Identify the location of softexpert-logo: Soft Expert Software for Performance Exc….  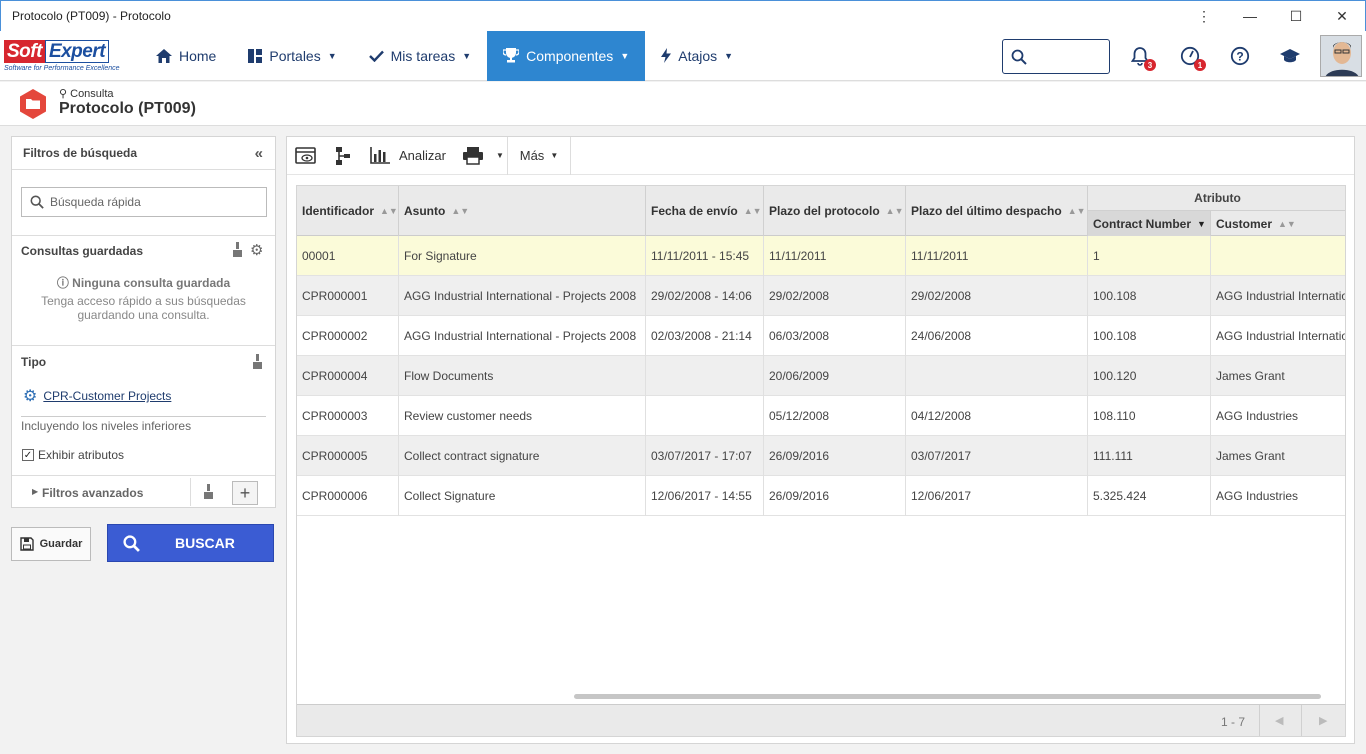
(71, 56).